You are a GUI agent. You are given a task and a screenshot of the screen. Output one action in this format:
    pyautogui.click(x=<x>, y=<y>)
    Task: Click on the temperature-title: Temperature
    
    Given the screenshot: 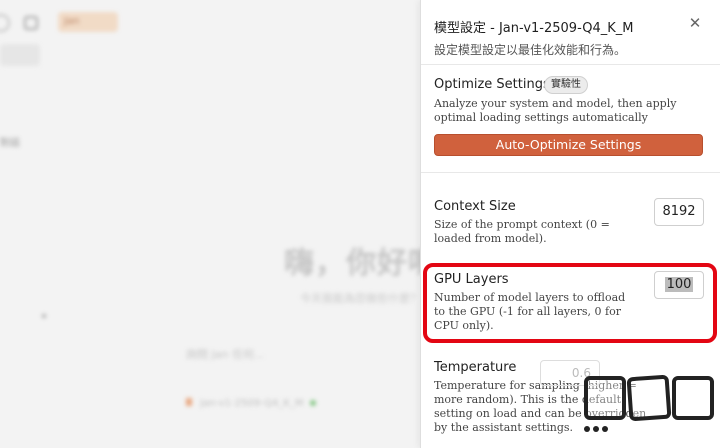 What is the action you would take?
    pyautogui.click(x=475, y=367)
    